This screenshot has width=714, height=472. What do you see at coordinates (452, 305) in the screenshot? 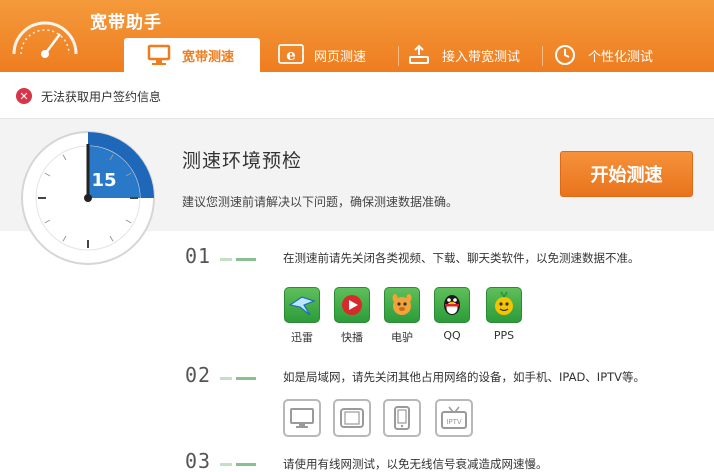
I see `qq-icon` at bounding box center [452, 305].